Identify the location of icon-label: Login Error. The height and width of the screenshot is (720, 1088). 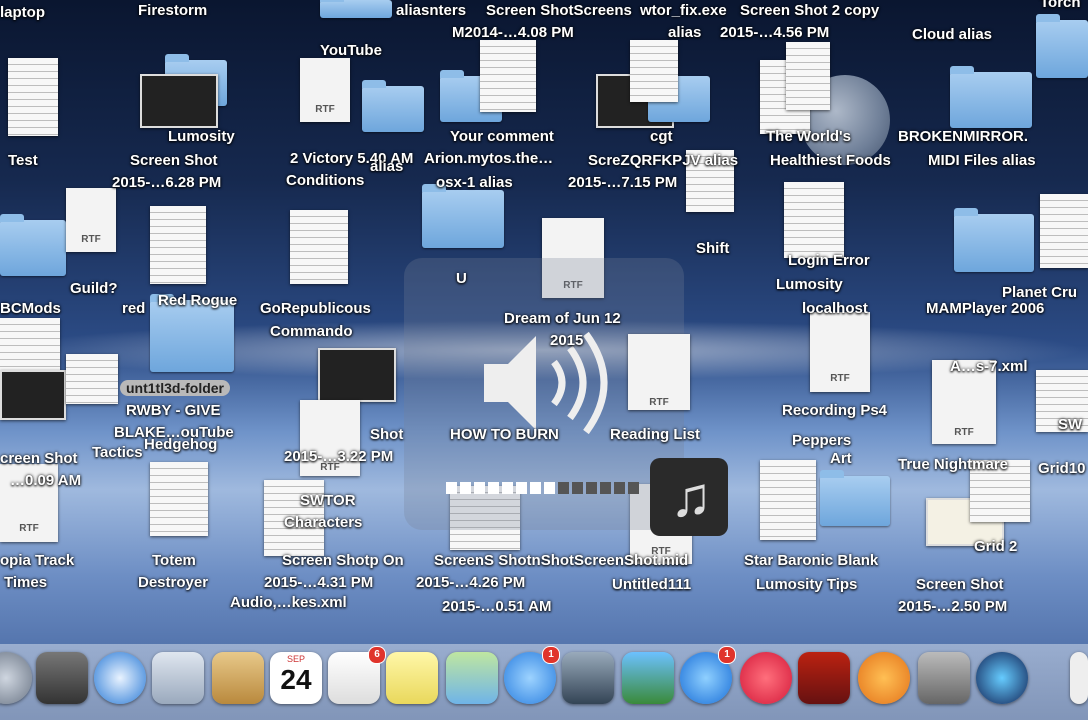
(829, 260).